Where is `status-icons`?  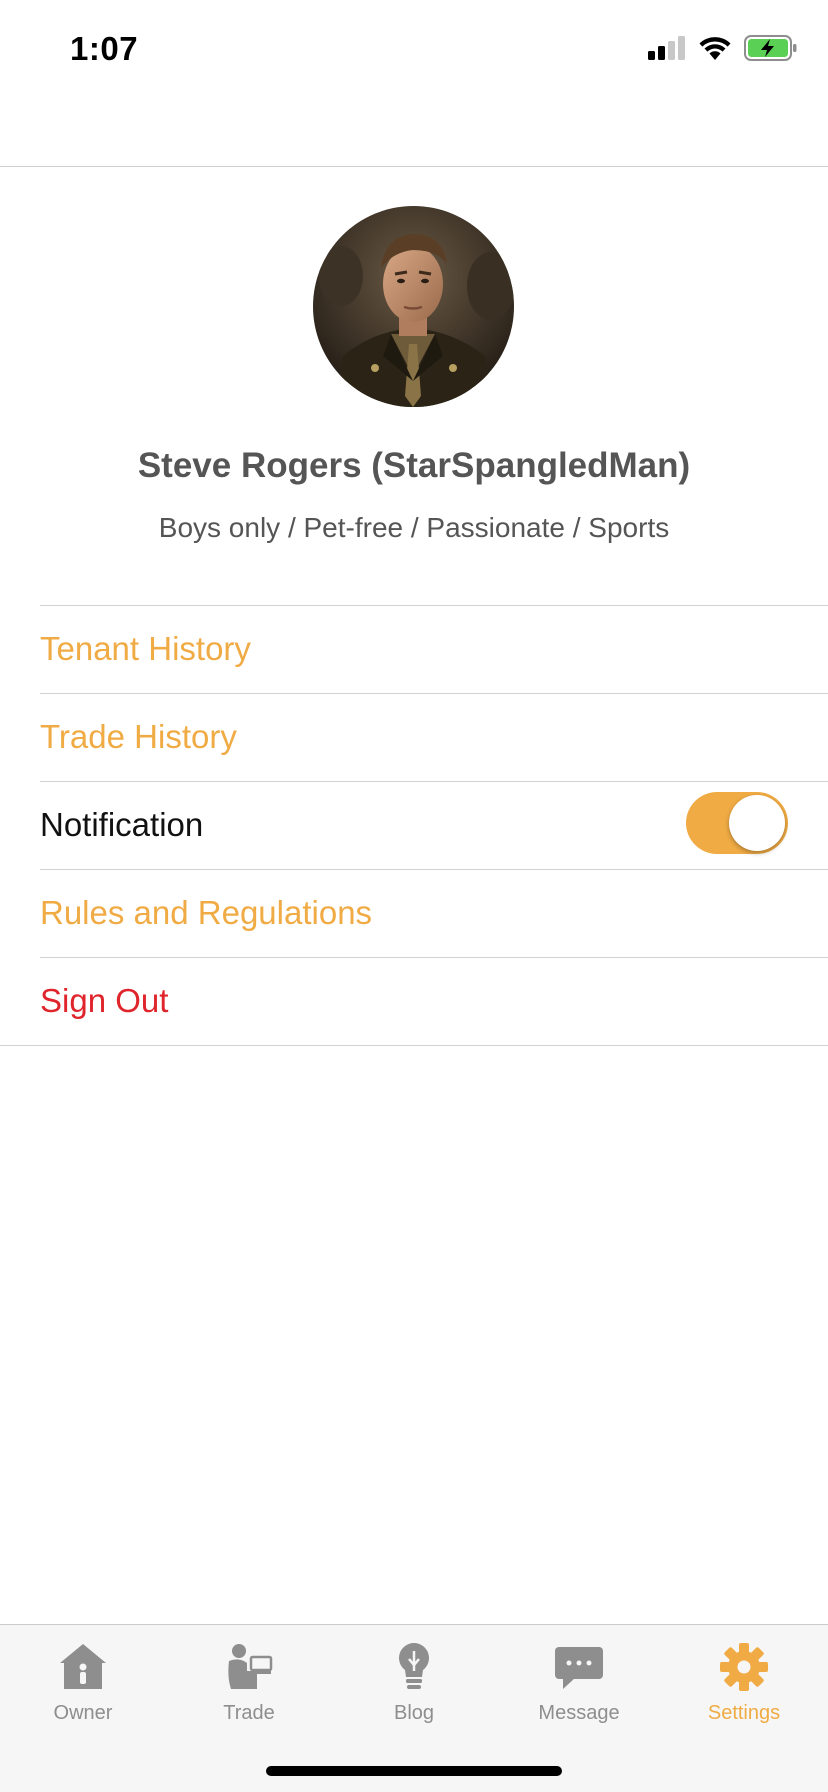
status-icons is located at coordinates (723, 50).